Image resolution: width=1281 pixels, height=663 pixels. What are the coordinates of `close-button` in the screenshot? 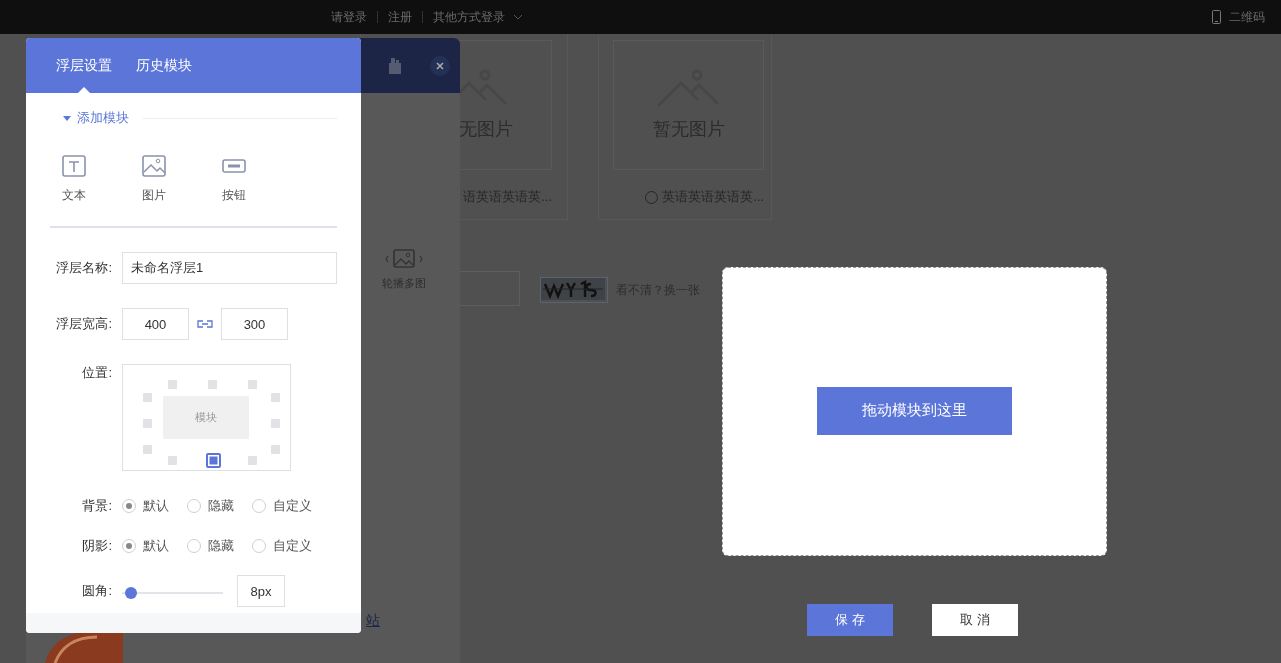 It's located at (440, 65).